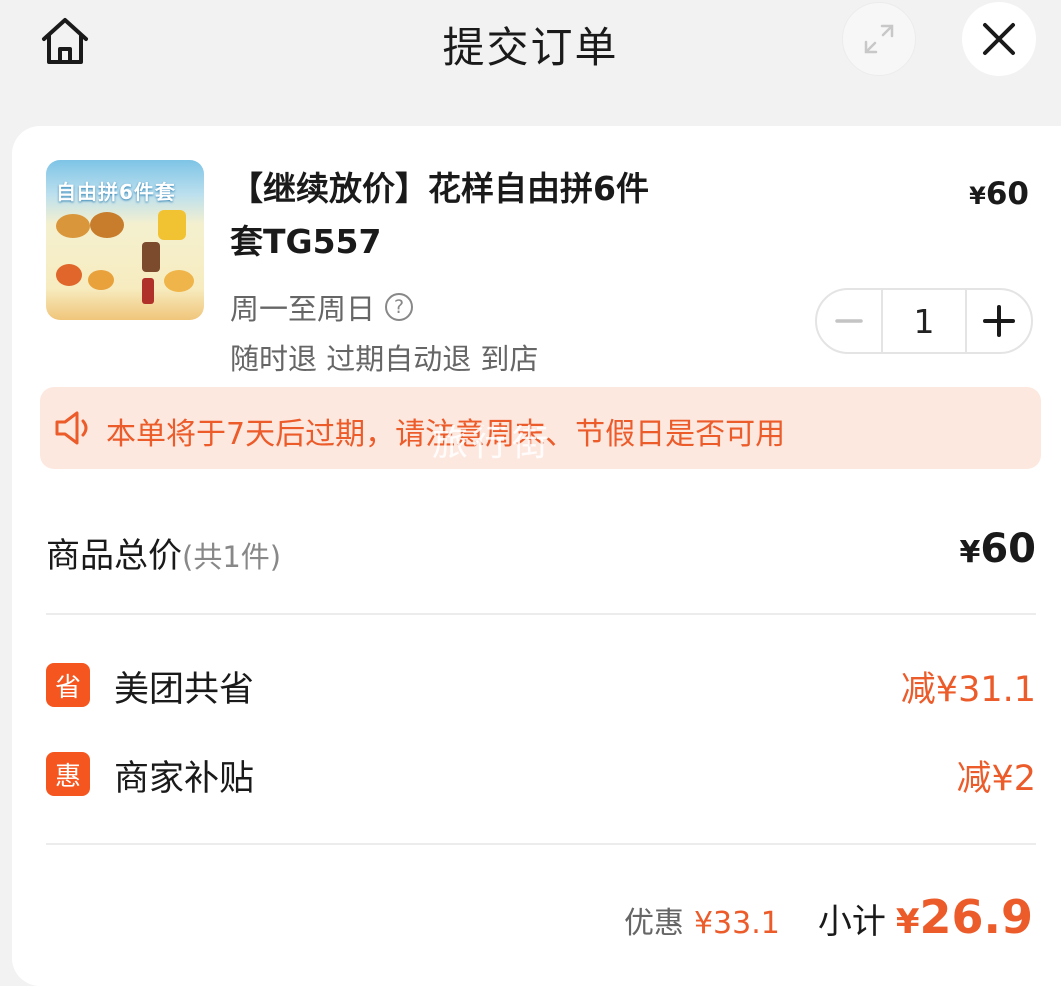  What do you see at coordinates (970, 552) in the screenshot?
I see `total-currency: ¥` at bounding box center [970, 552].